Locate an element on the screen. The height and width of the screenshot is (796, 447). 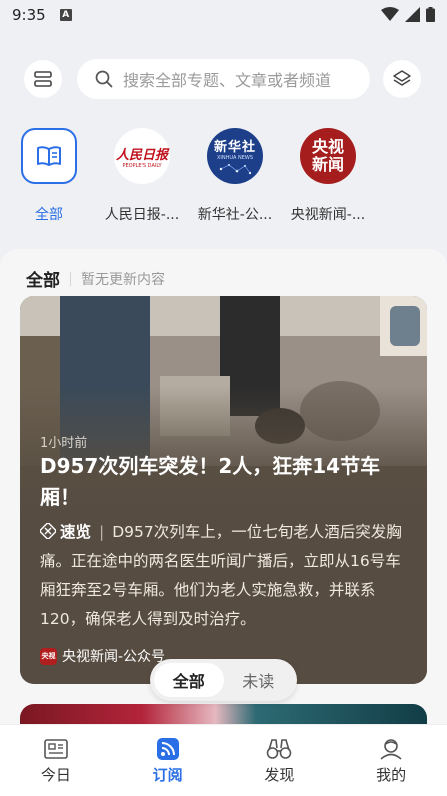
status-time: 9:35 is located at coordinates (29, 15).